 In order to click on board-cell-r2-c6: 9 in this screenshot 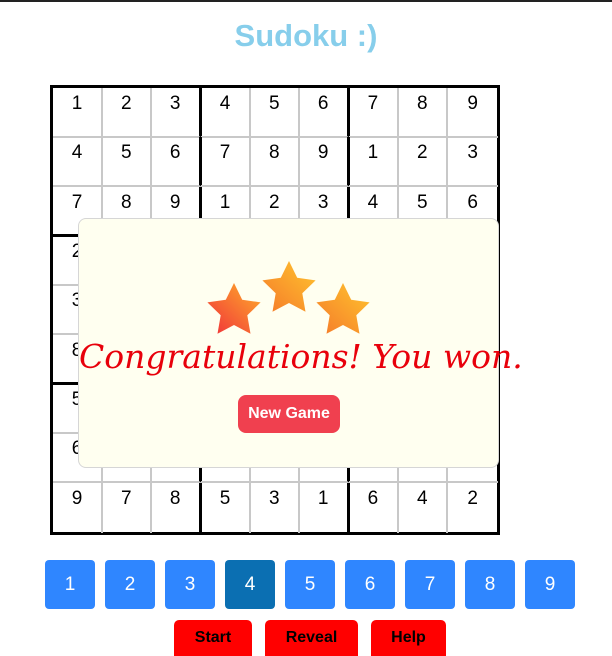, I will do `click(324, 162)`.